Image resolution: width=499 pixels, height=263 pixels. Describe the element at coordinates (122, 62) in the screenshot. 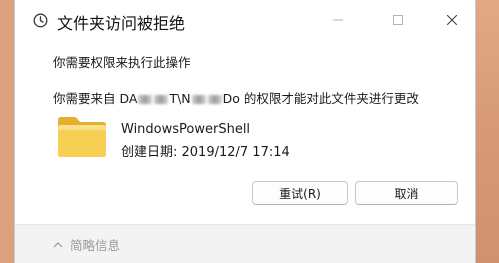

I see `permission-message: 你需要权限来执行此操作` at that location.